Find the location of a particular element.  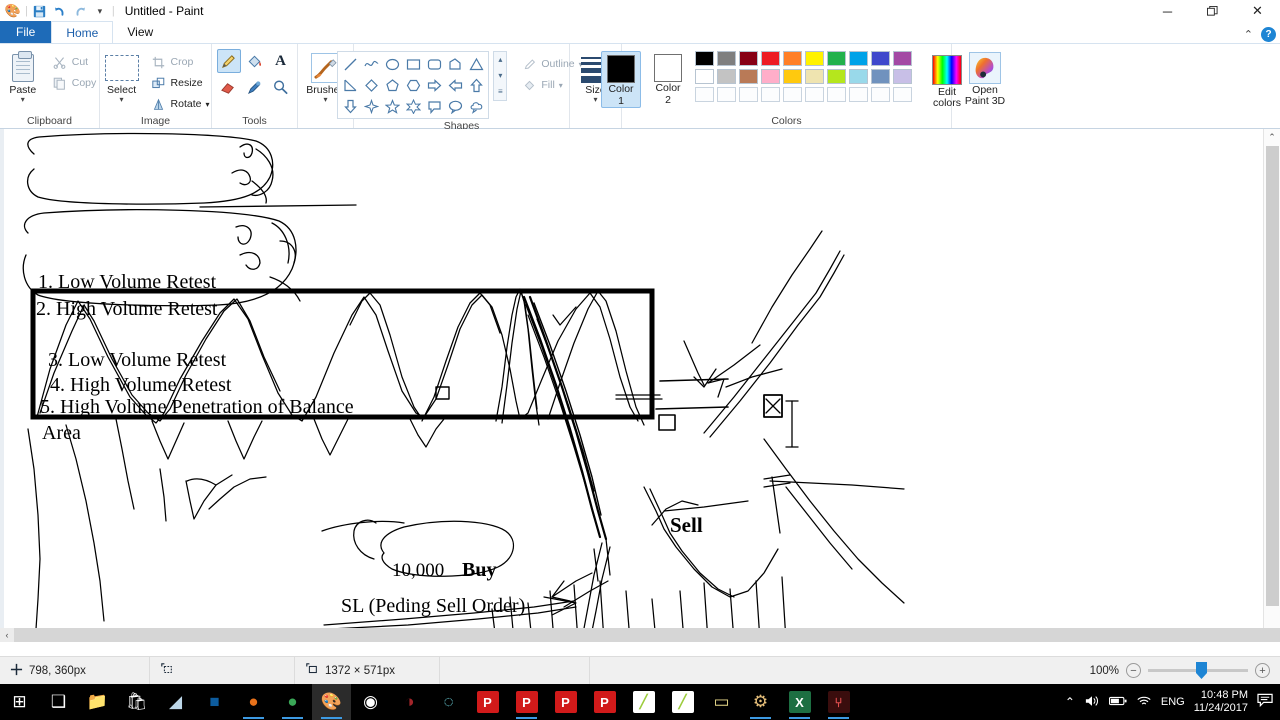

zoom-slider-thumb is located at coordinates (1201, 670).